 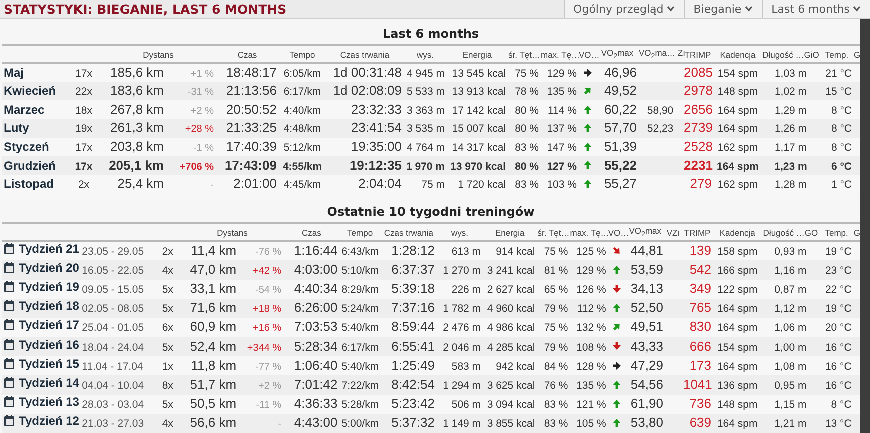 What do you see at coordinates (303, 185) in the screenshot?
I see `table-cell: 4:45/km` at bounding box center [303, 185].